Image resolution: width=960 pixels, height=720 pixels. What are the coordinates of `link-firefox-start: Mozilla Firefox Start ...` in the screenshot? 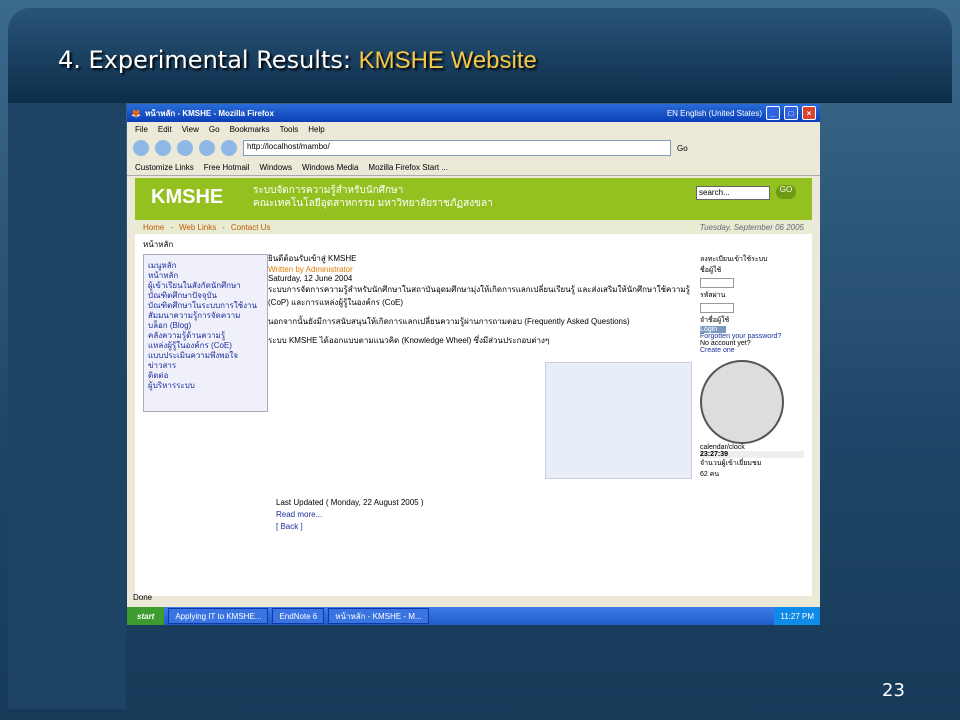 It's located at (408, 167).